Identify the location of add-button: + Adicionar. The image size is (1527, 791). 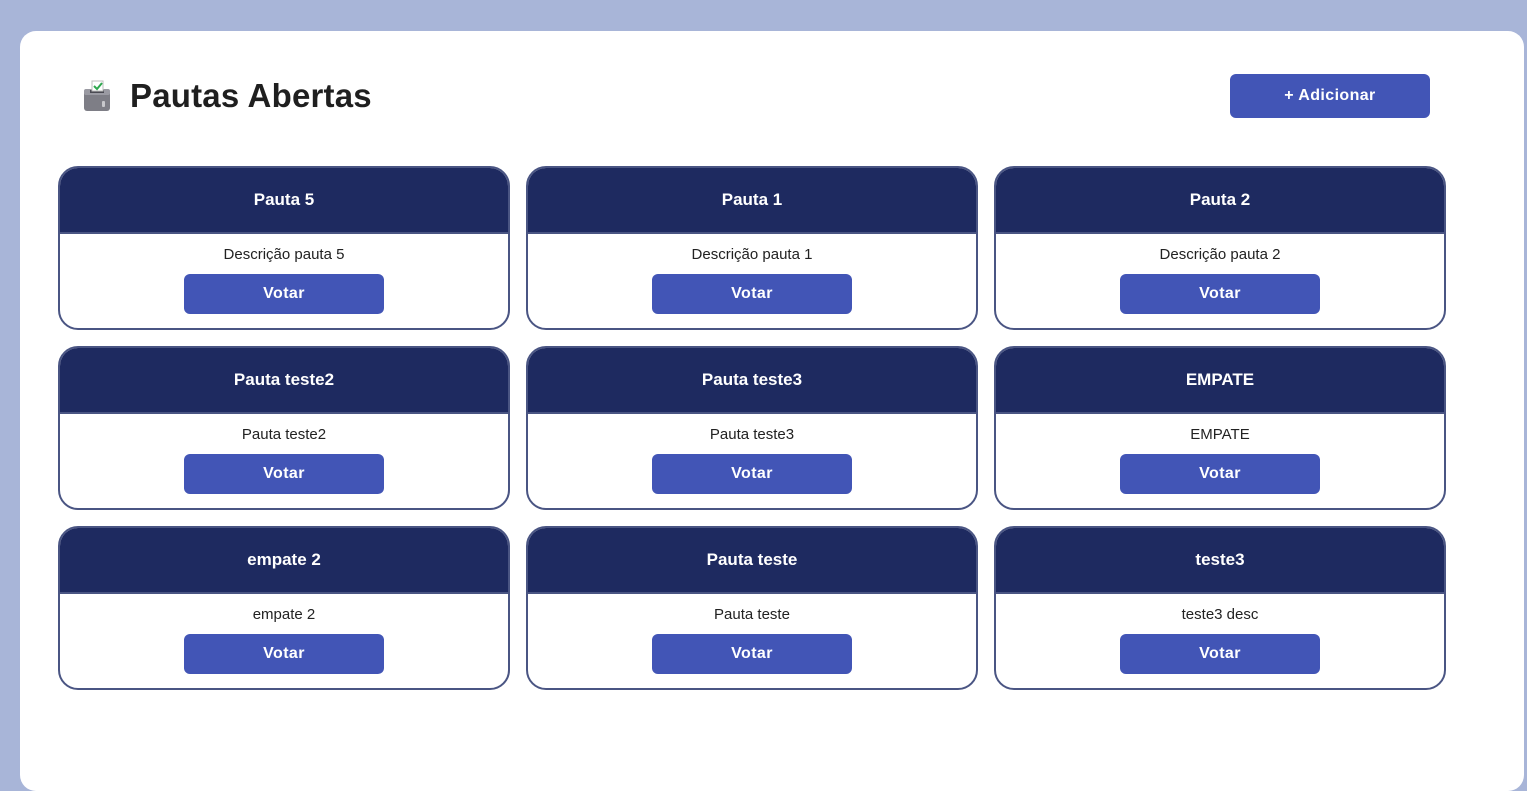
(1330, 96).